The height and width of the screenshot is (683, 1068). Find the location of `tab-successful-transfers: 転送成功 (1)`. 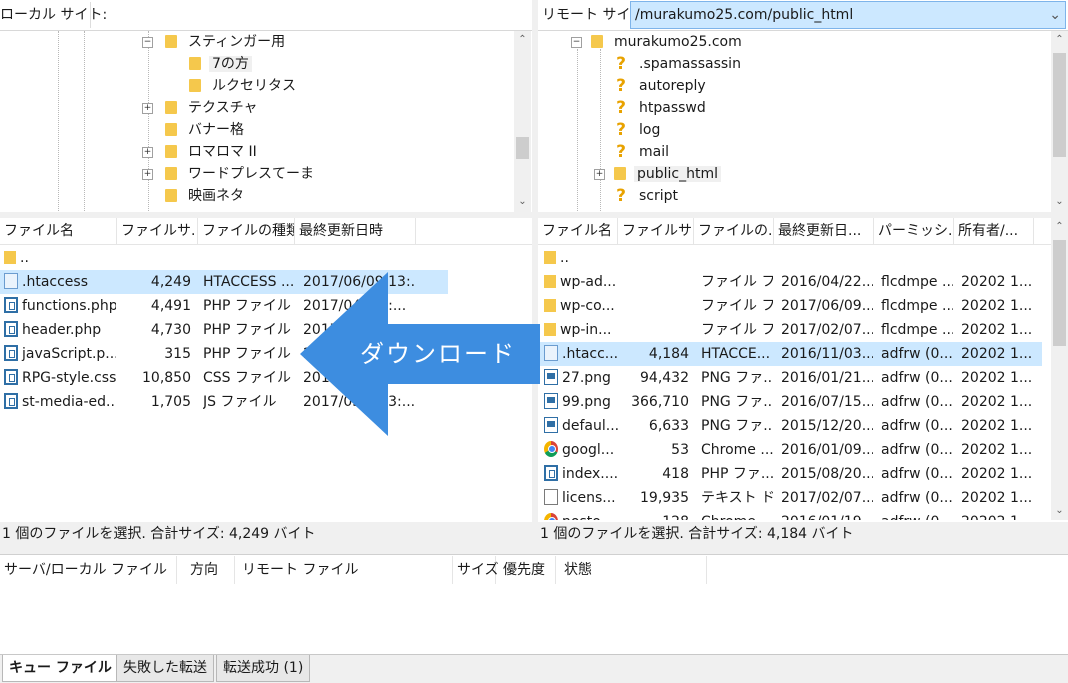

tab-successful-transfers: 転送成功 (1) is located at coordinates (263, 668).